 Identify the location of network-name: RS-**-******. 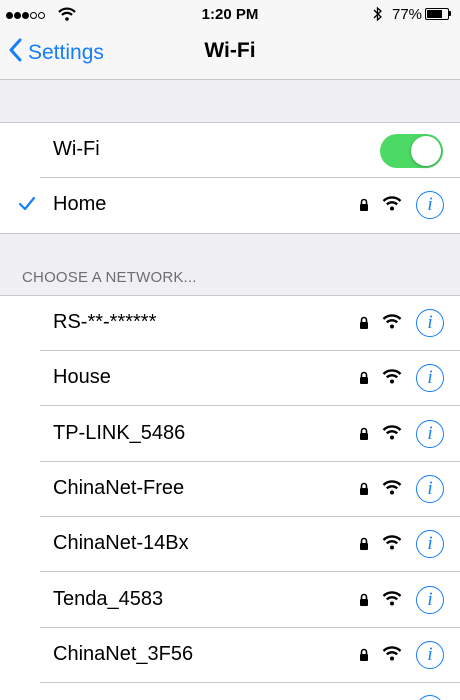
(105, 322).